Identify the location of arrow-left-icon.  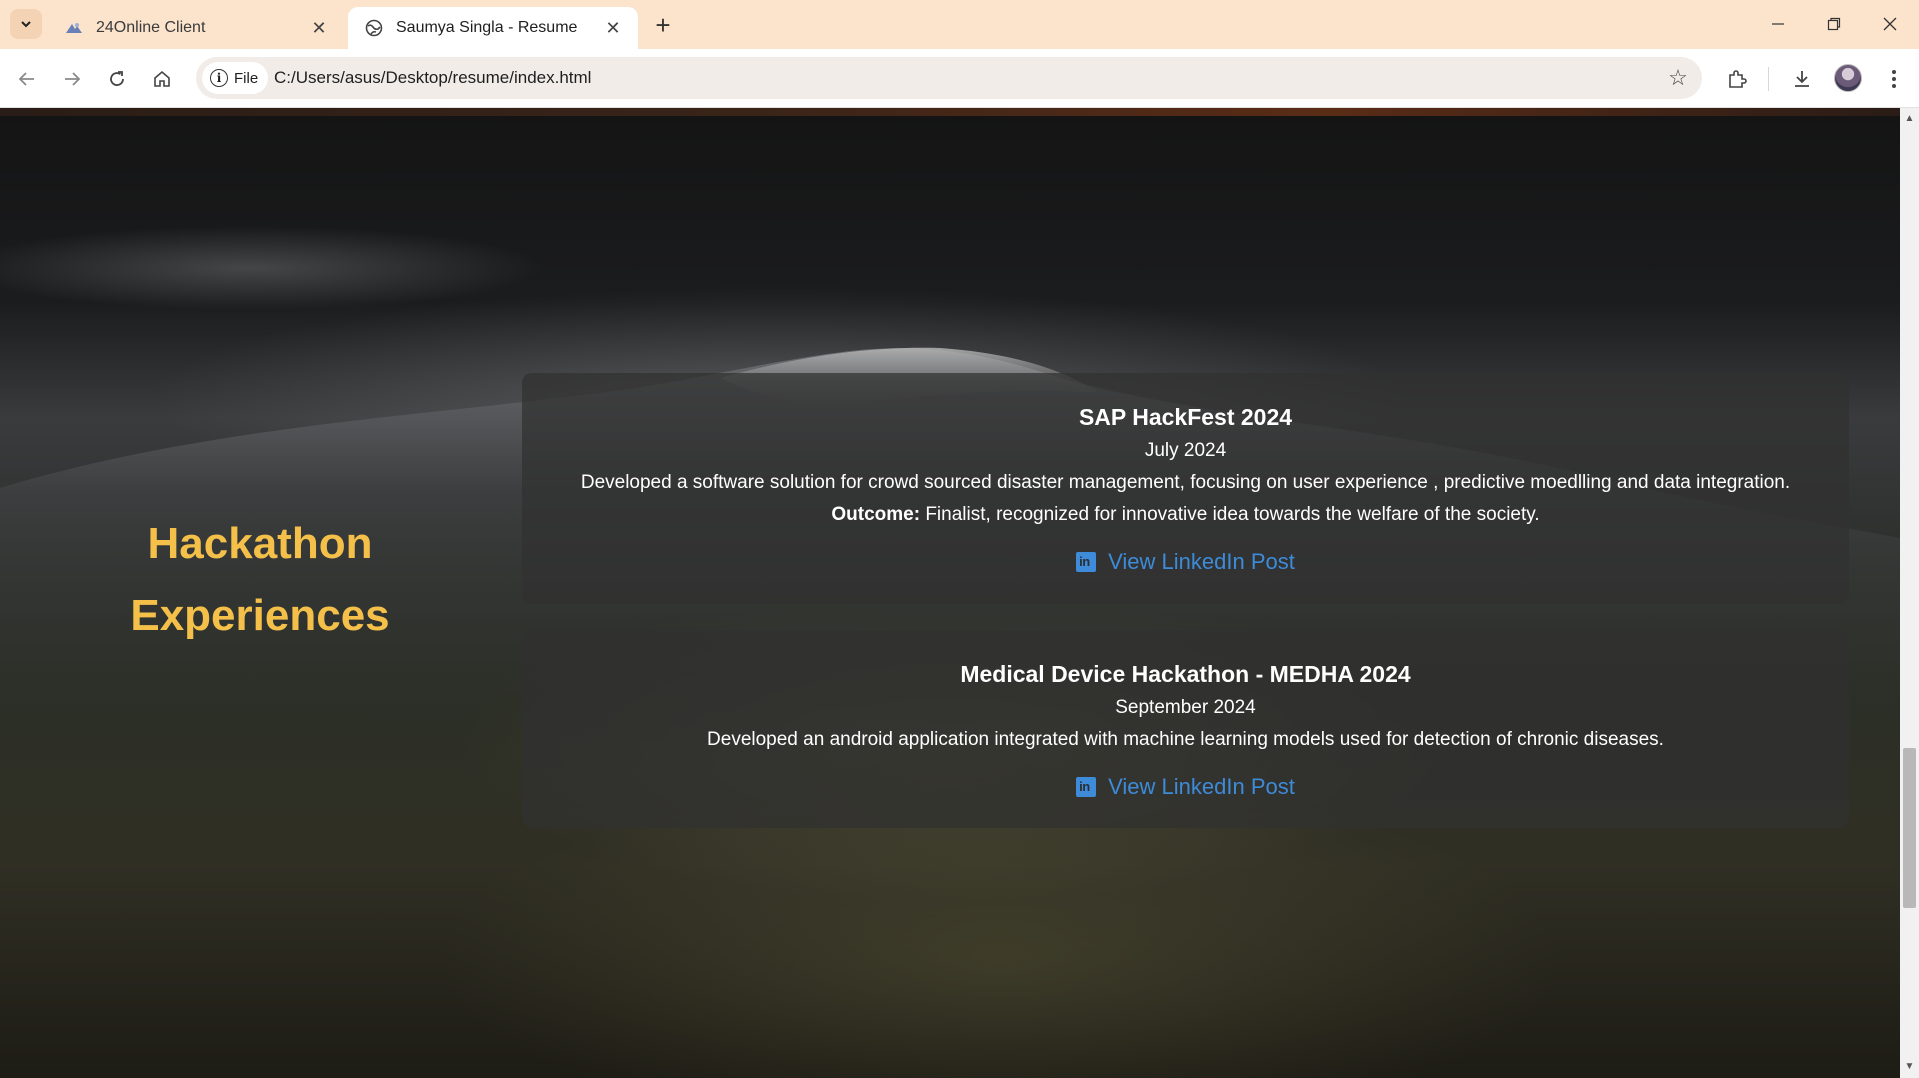
(26, 79).